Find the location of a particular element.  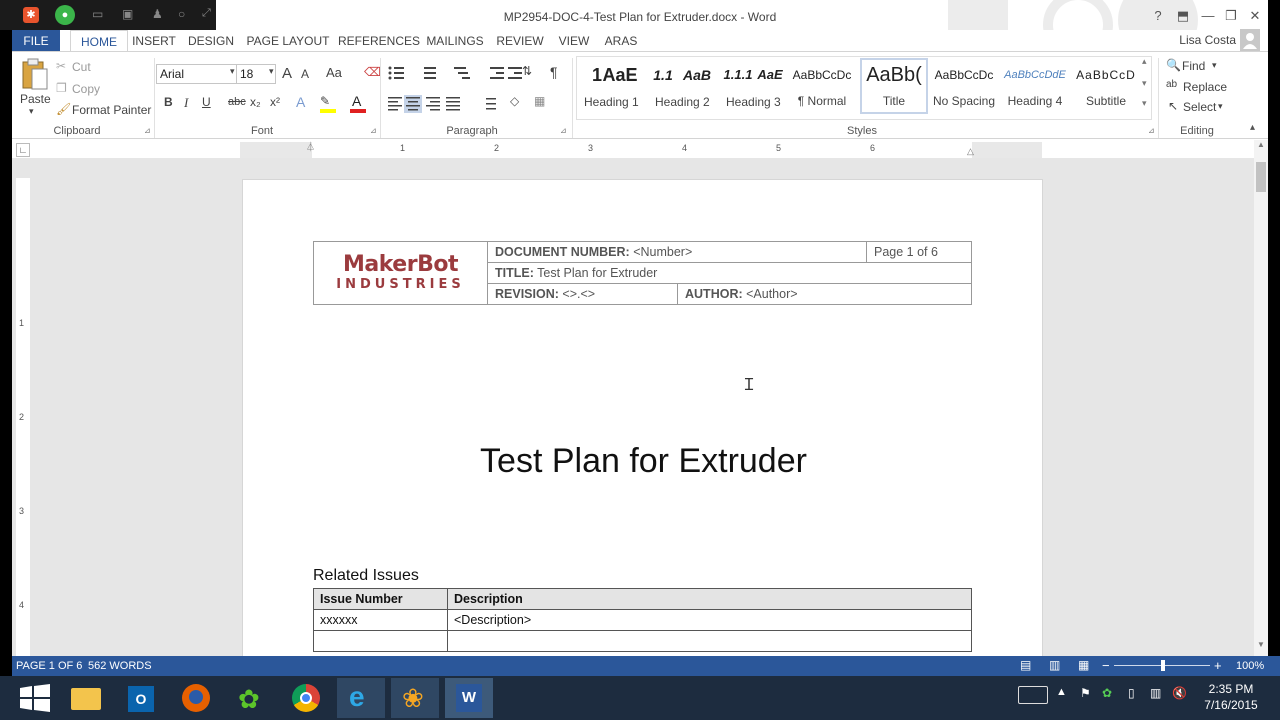

windows-start-icon is located at coordinates (35, 698).